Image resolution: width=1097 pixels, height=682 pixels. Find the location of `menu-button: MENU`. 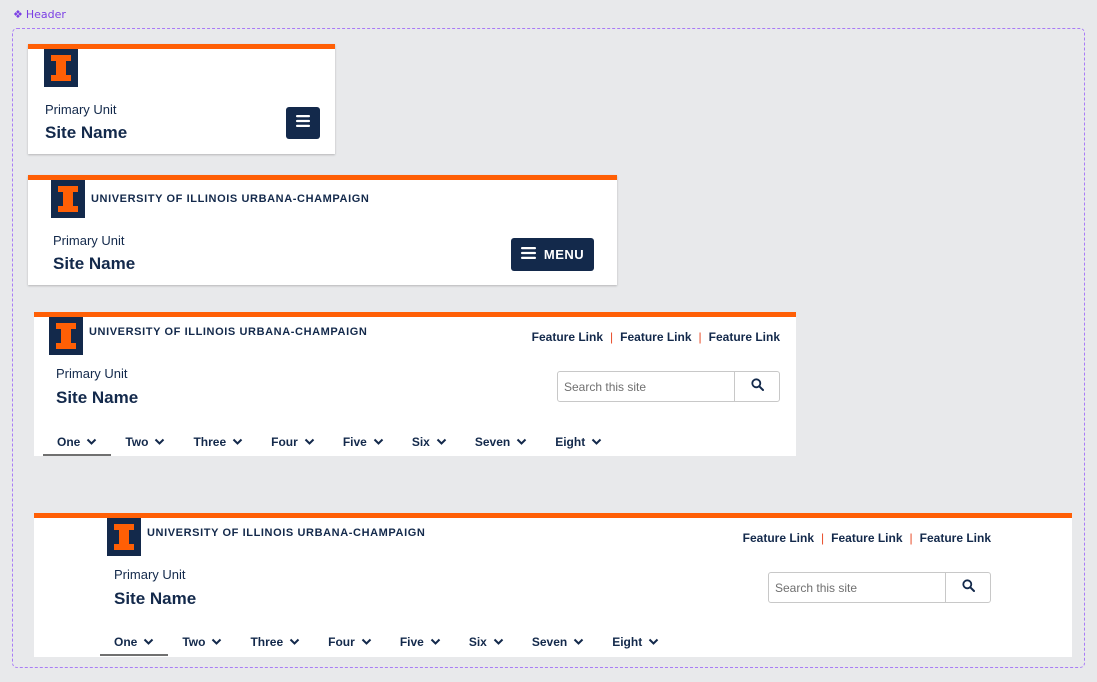

menu-button: MENU is located at coordinates (552, 254).